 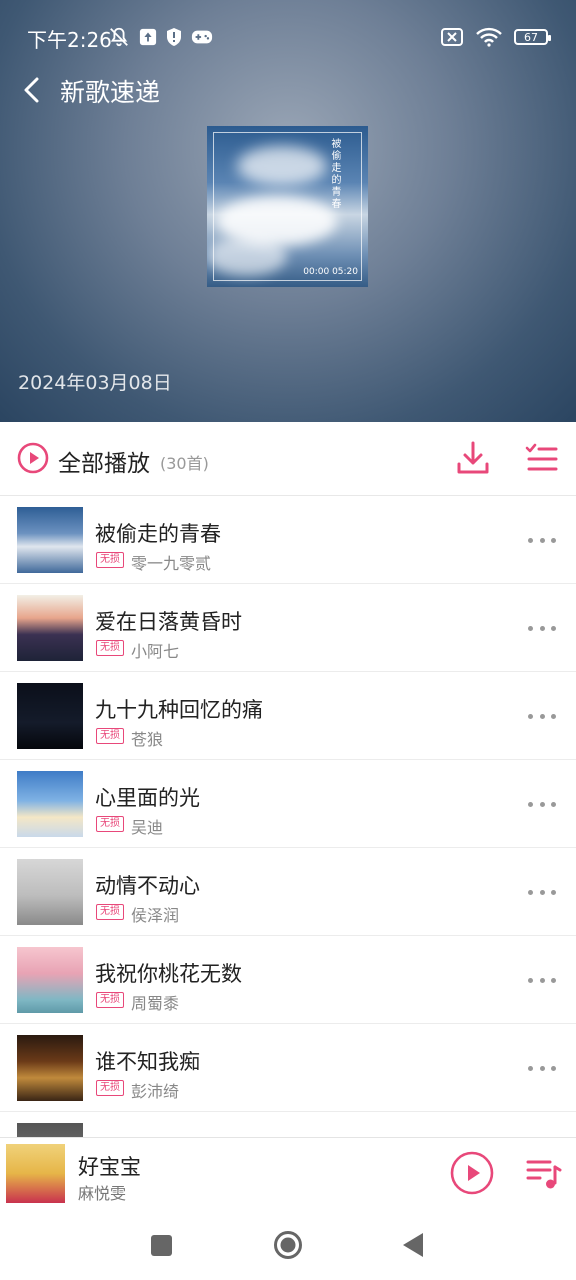 I want to click on status-icons-left, so click(x=160, y=37).